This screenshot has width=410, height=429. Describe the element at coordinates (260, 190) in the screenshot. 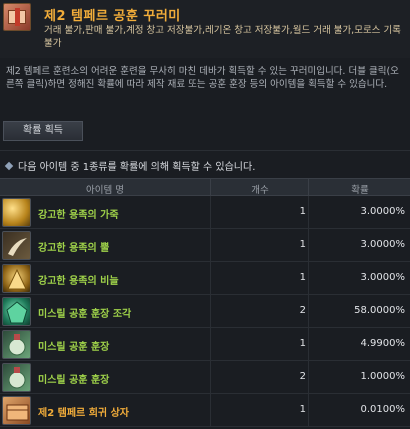

I see `column-header-quantity: 개수` at that location.